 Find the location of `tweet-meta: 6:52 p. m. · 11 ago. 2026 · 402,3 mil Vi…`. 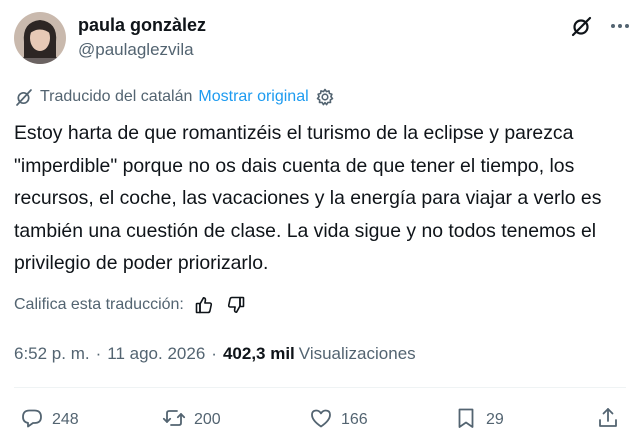

tweet-meta: 6:52 p. m. · 11 ago. 2026 · 402,3 mil Vi… is located at coordinates (215, 354).